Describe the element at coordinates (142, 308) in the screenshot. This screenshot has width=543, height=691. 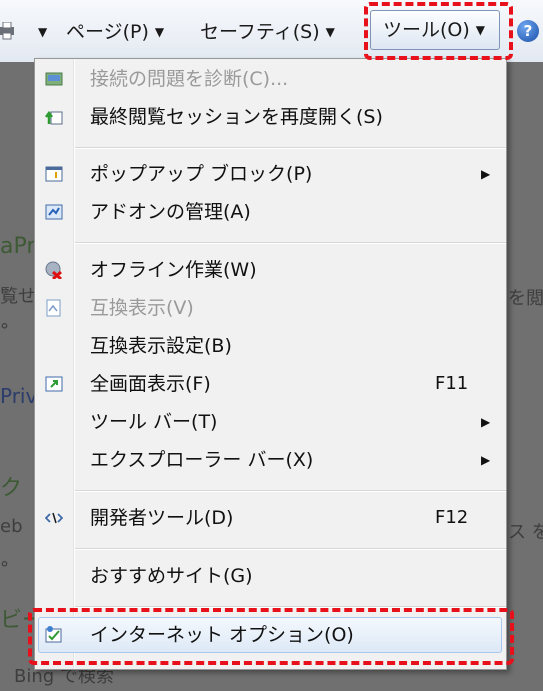
I see `menu-item-label: 互換表示(V)` at that location.